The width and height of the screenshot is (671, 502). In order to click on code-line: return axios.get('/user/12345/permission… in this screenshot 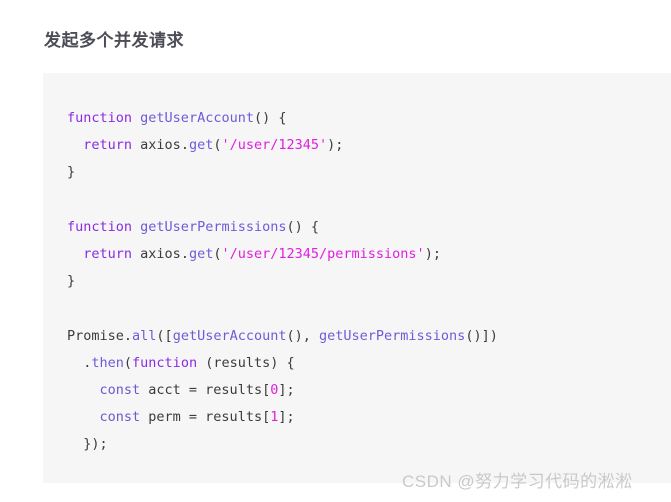, I will do `click(254, 254)`.